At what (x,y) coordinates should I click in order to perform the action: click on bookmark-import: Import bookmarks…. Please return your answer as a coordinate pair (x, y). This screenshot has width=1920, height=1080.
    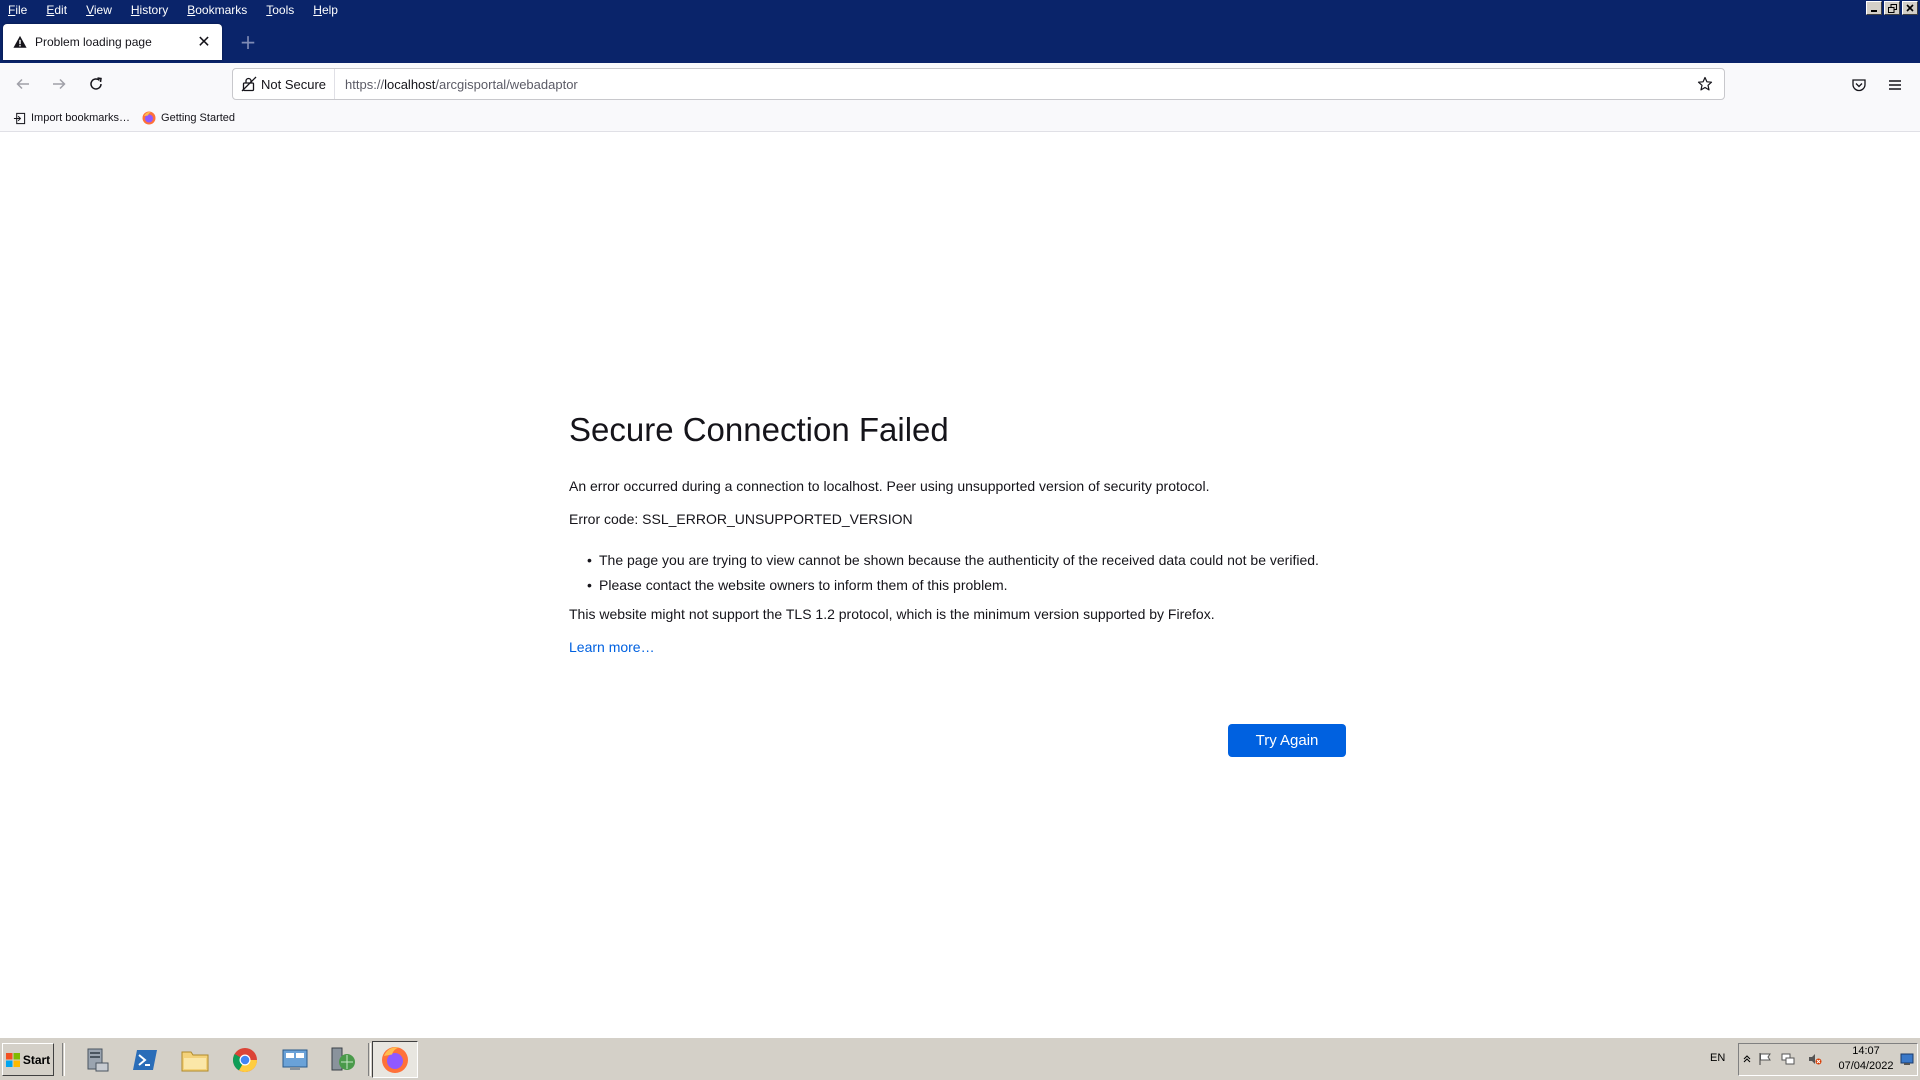
    Looking at the image, I should click on (71, 118).